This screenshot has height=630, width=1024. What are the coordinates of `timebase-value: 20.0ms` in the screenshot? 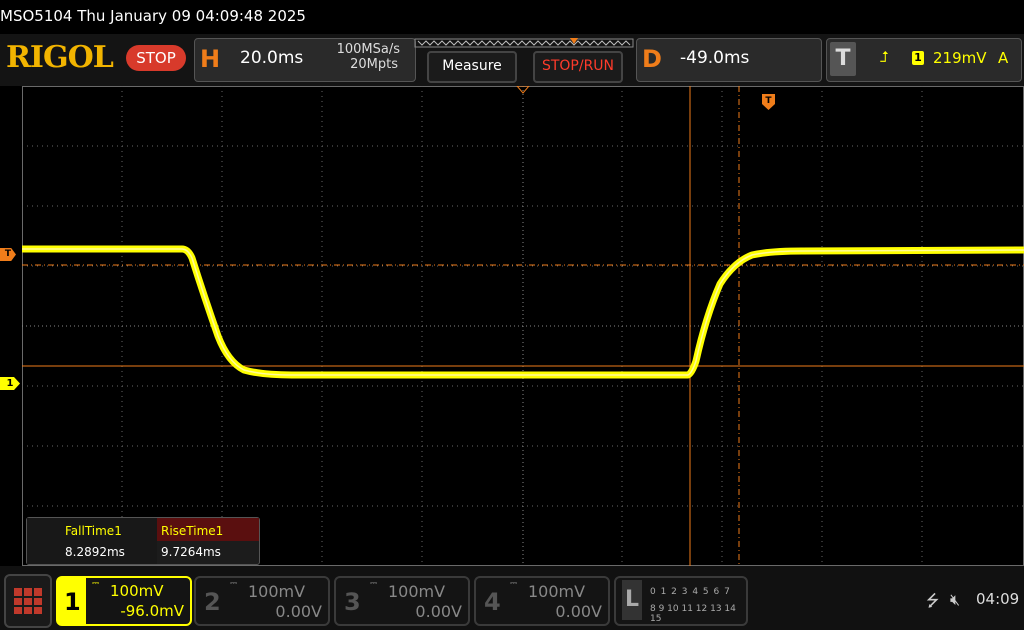 It's located at (272, 58).